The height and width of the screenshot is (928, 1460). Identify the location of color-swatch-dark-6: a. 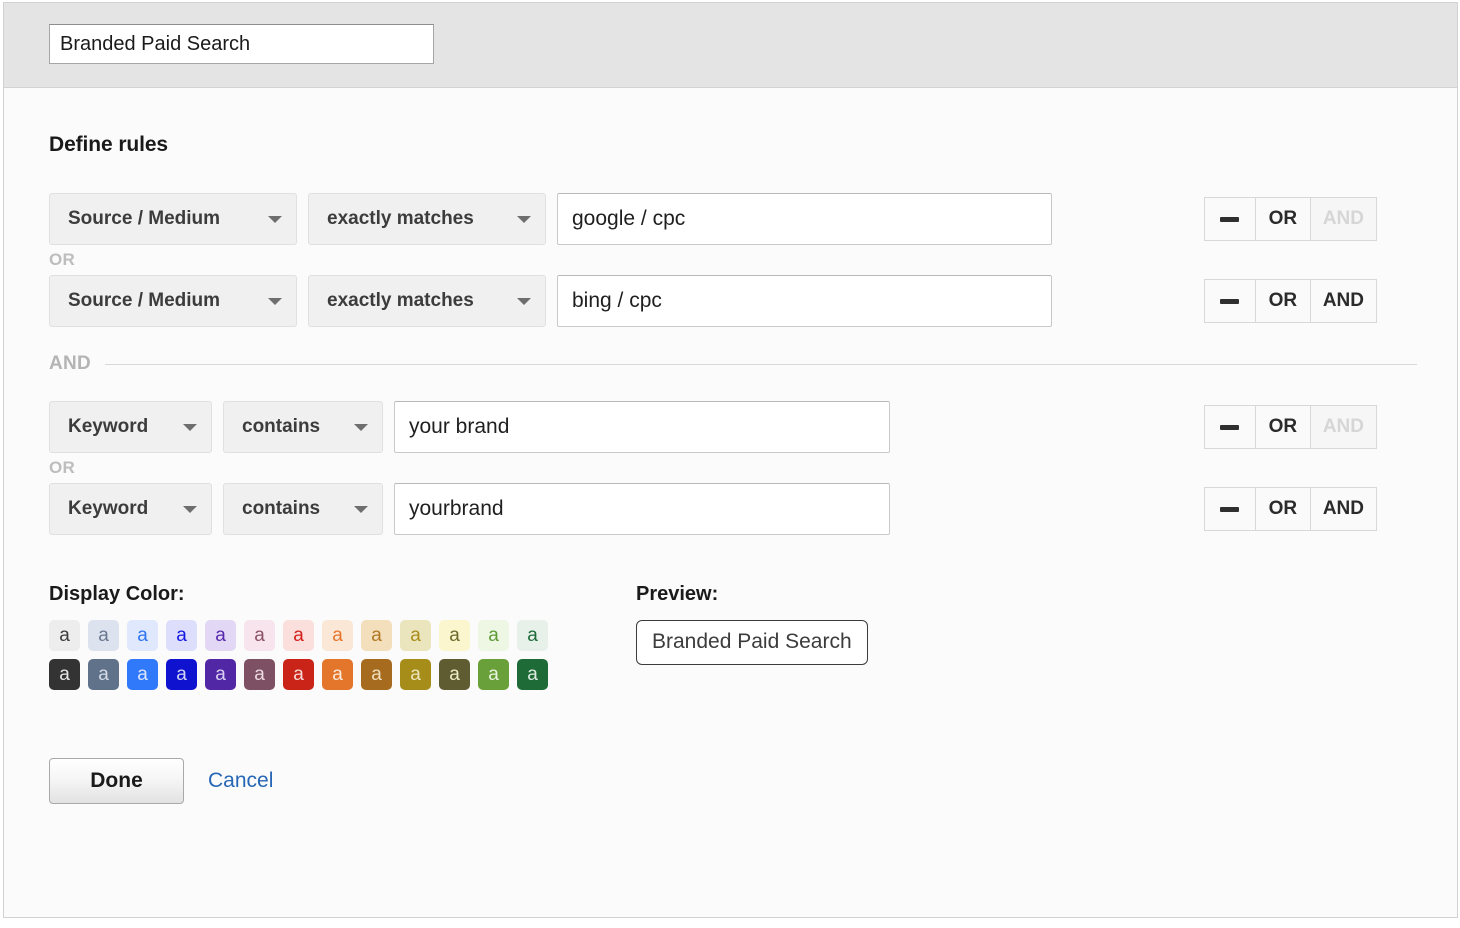
(298, 674).